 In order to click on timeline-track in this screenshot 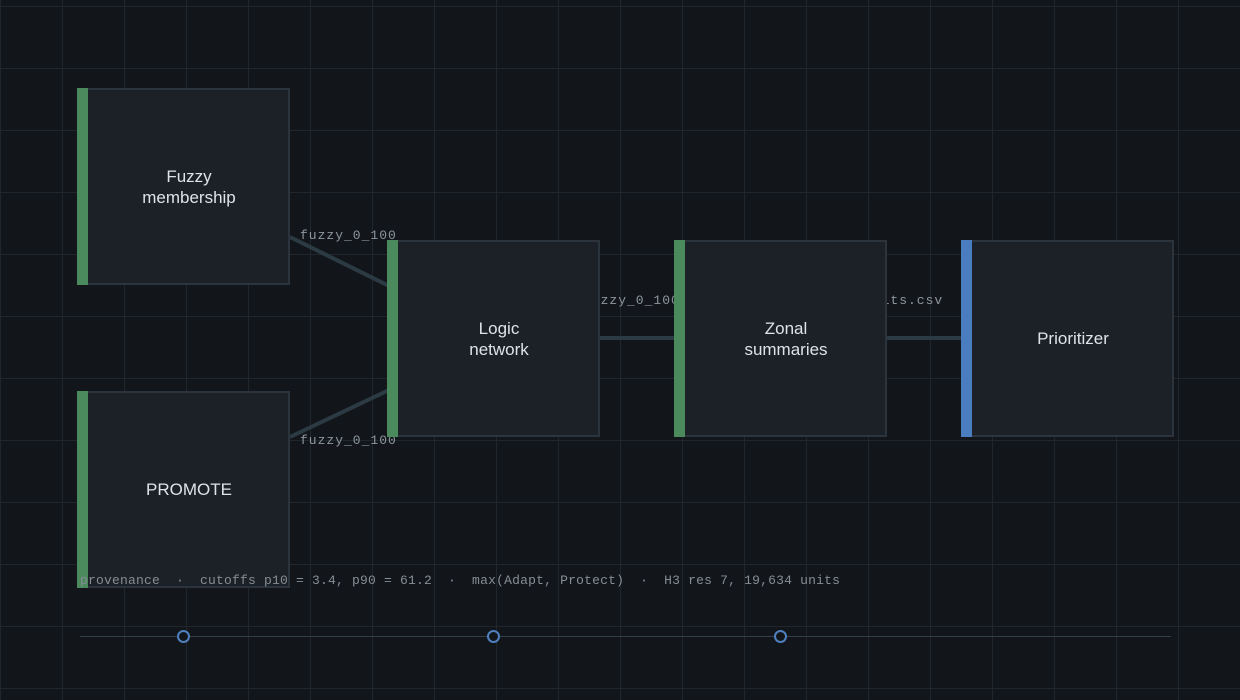, I will do `click(625, 636)`.